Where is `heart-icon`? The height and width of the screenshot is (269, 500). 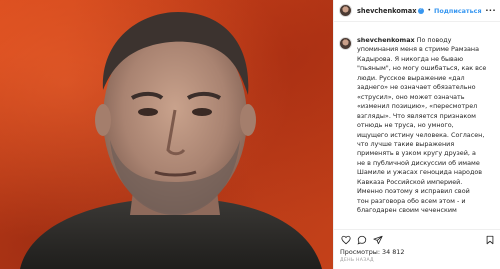 heart-icon is located at coordinates (345, 239).